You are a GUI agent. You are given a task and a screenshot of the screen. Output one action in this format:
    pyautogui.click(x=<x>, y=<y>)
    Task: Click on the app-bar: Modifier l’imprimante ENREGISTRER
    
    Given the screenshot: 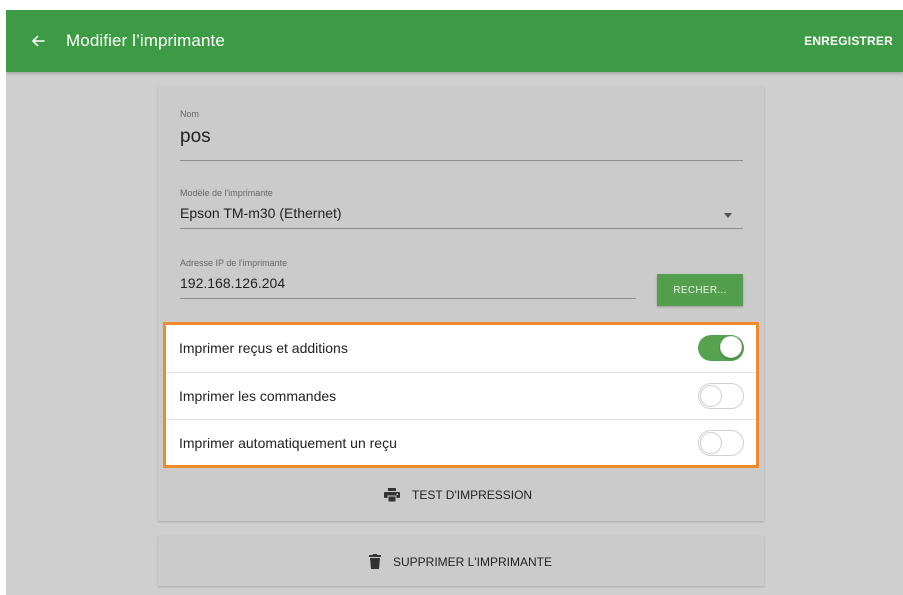 What is the action you would take?
    pyautogui.click(x=454, y=41)
    